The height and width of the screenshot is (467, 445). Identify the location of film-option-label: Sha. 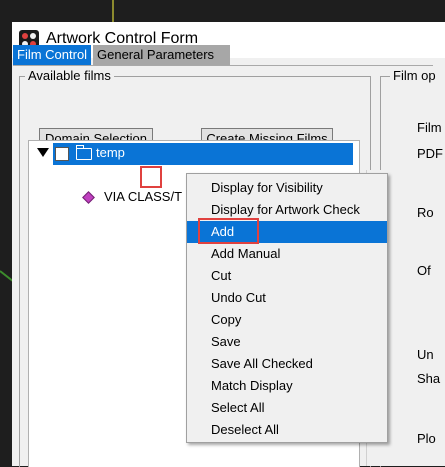
(429, 378).